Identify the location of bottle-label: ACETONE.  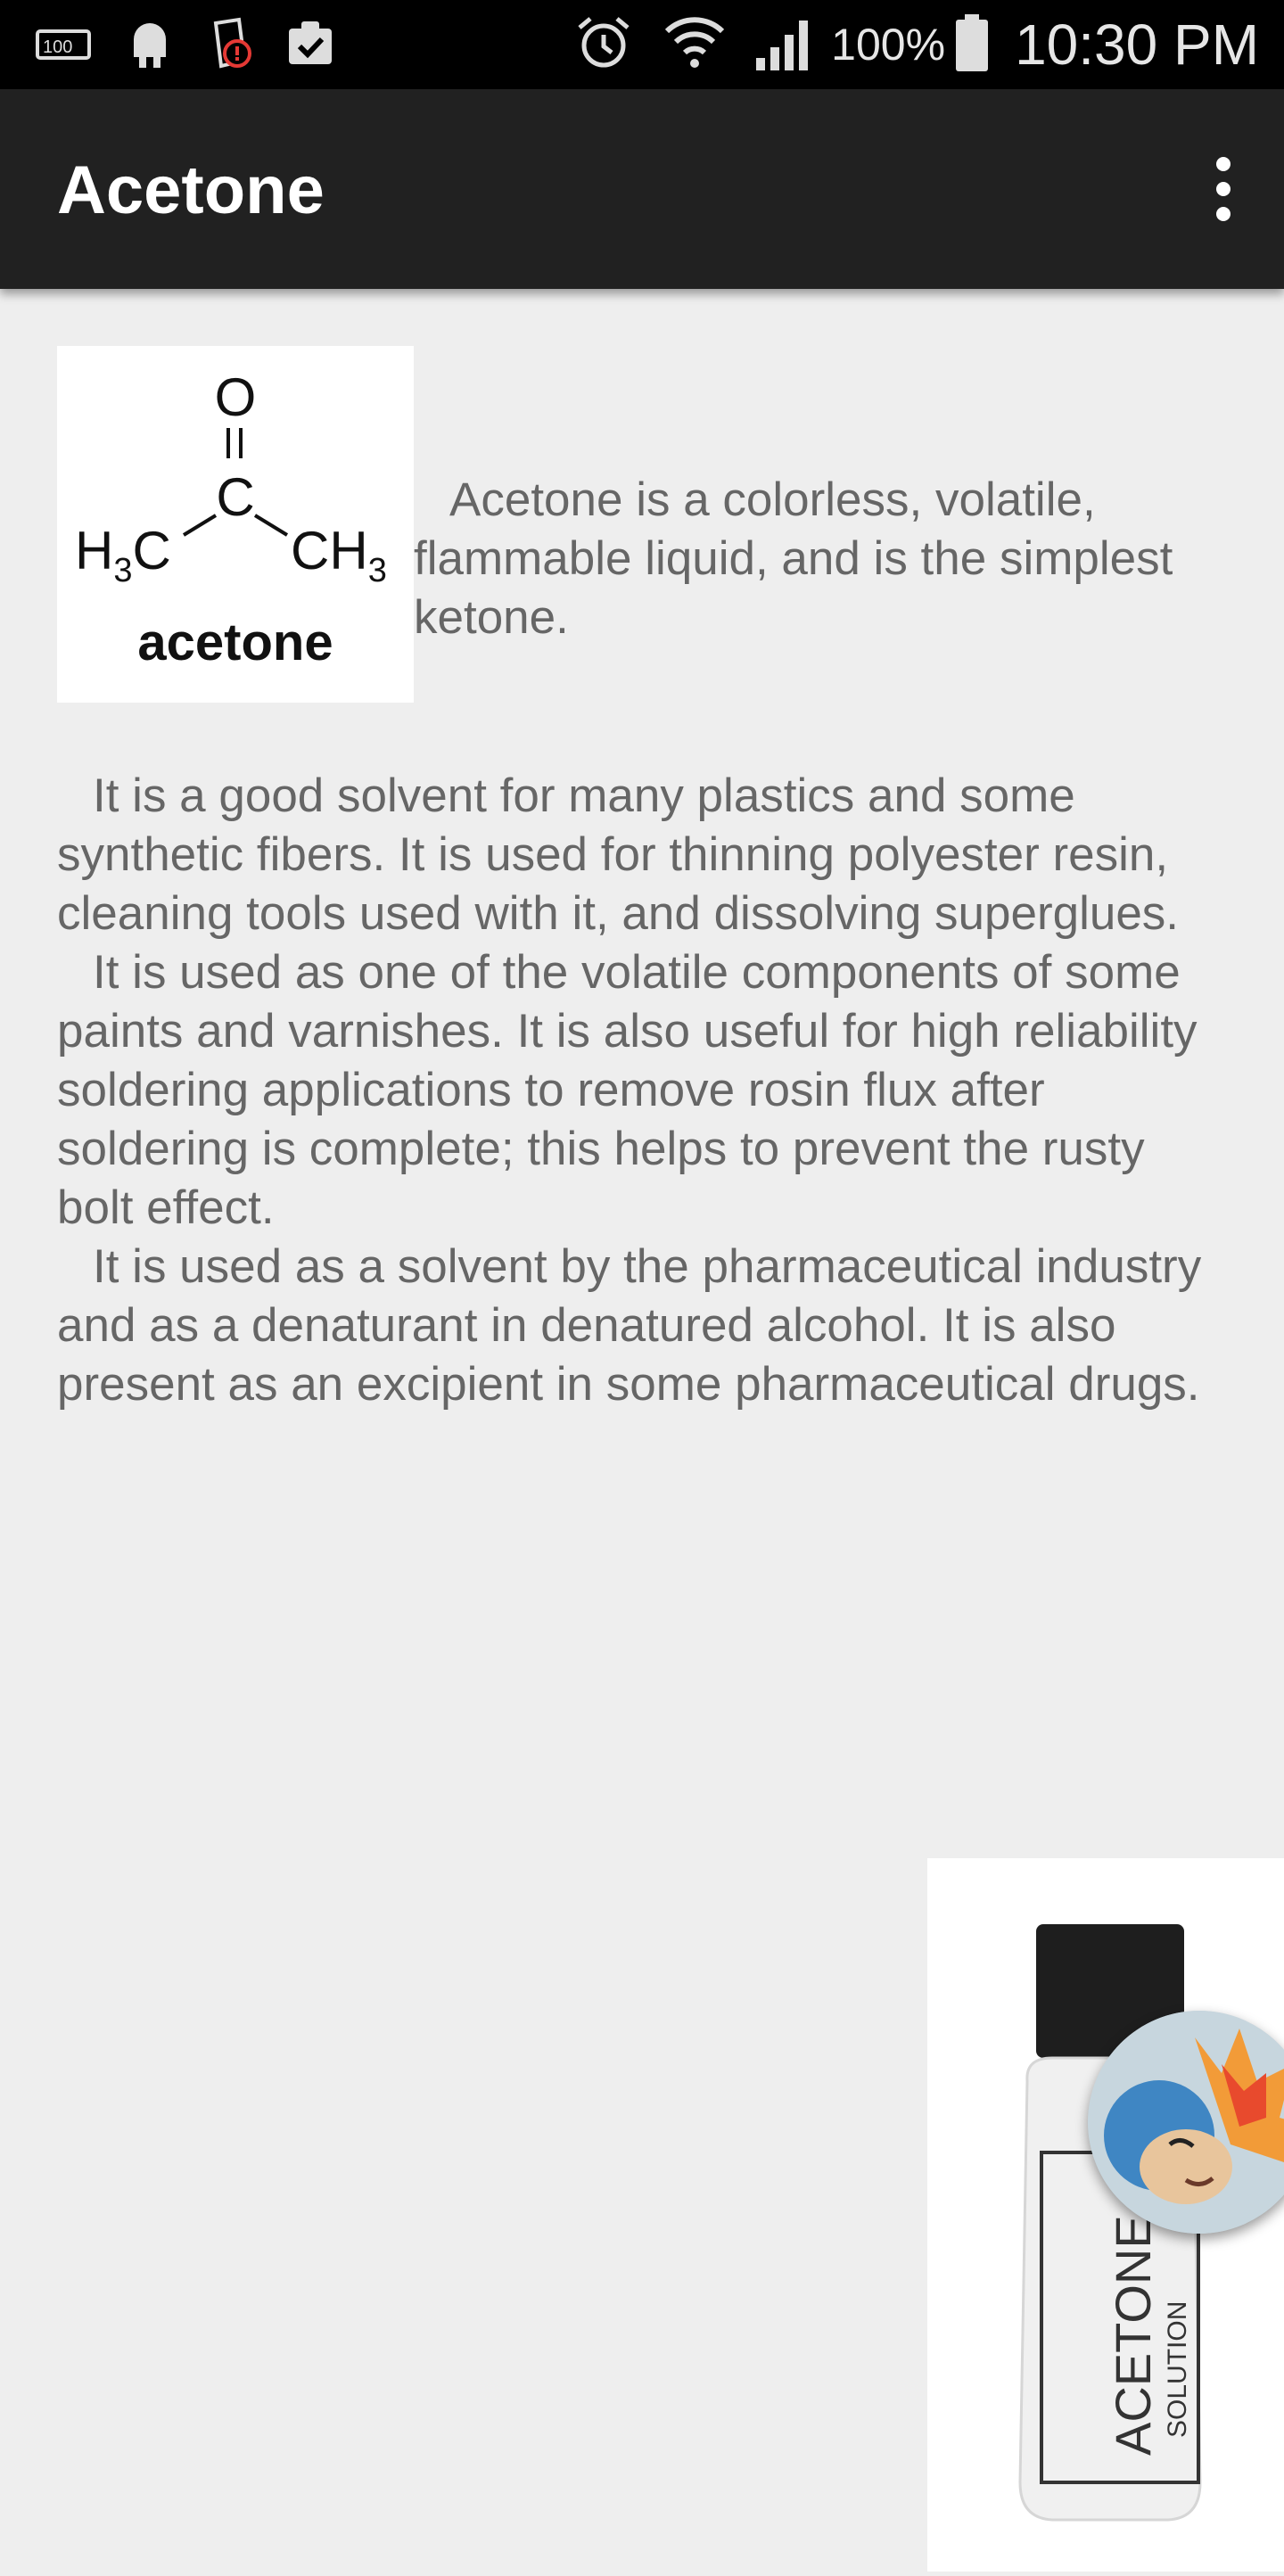
(1133, 2335).